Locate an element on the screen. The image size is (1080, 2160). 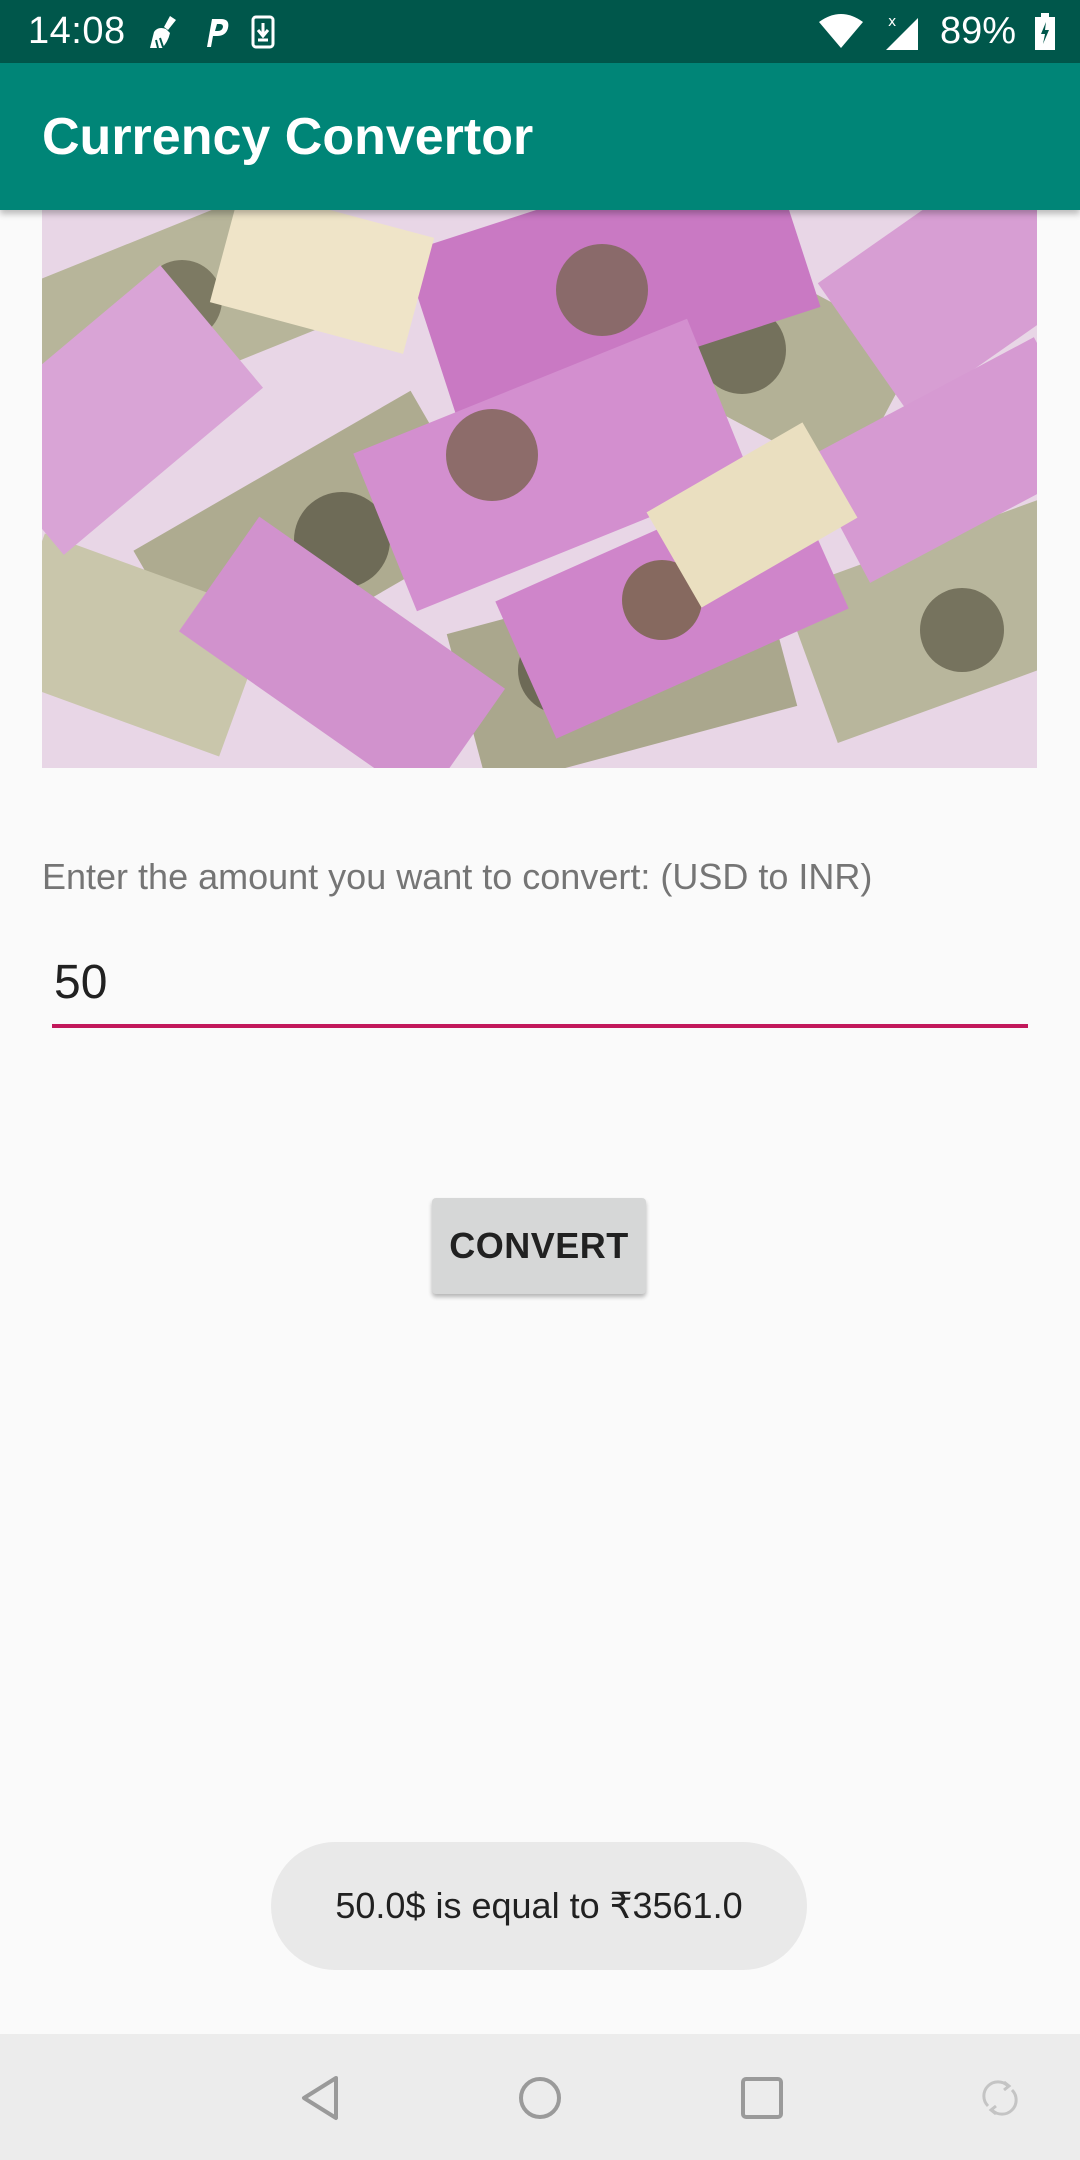
battery-percent: 89% is located at coordinates (977, 31).